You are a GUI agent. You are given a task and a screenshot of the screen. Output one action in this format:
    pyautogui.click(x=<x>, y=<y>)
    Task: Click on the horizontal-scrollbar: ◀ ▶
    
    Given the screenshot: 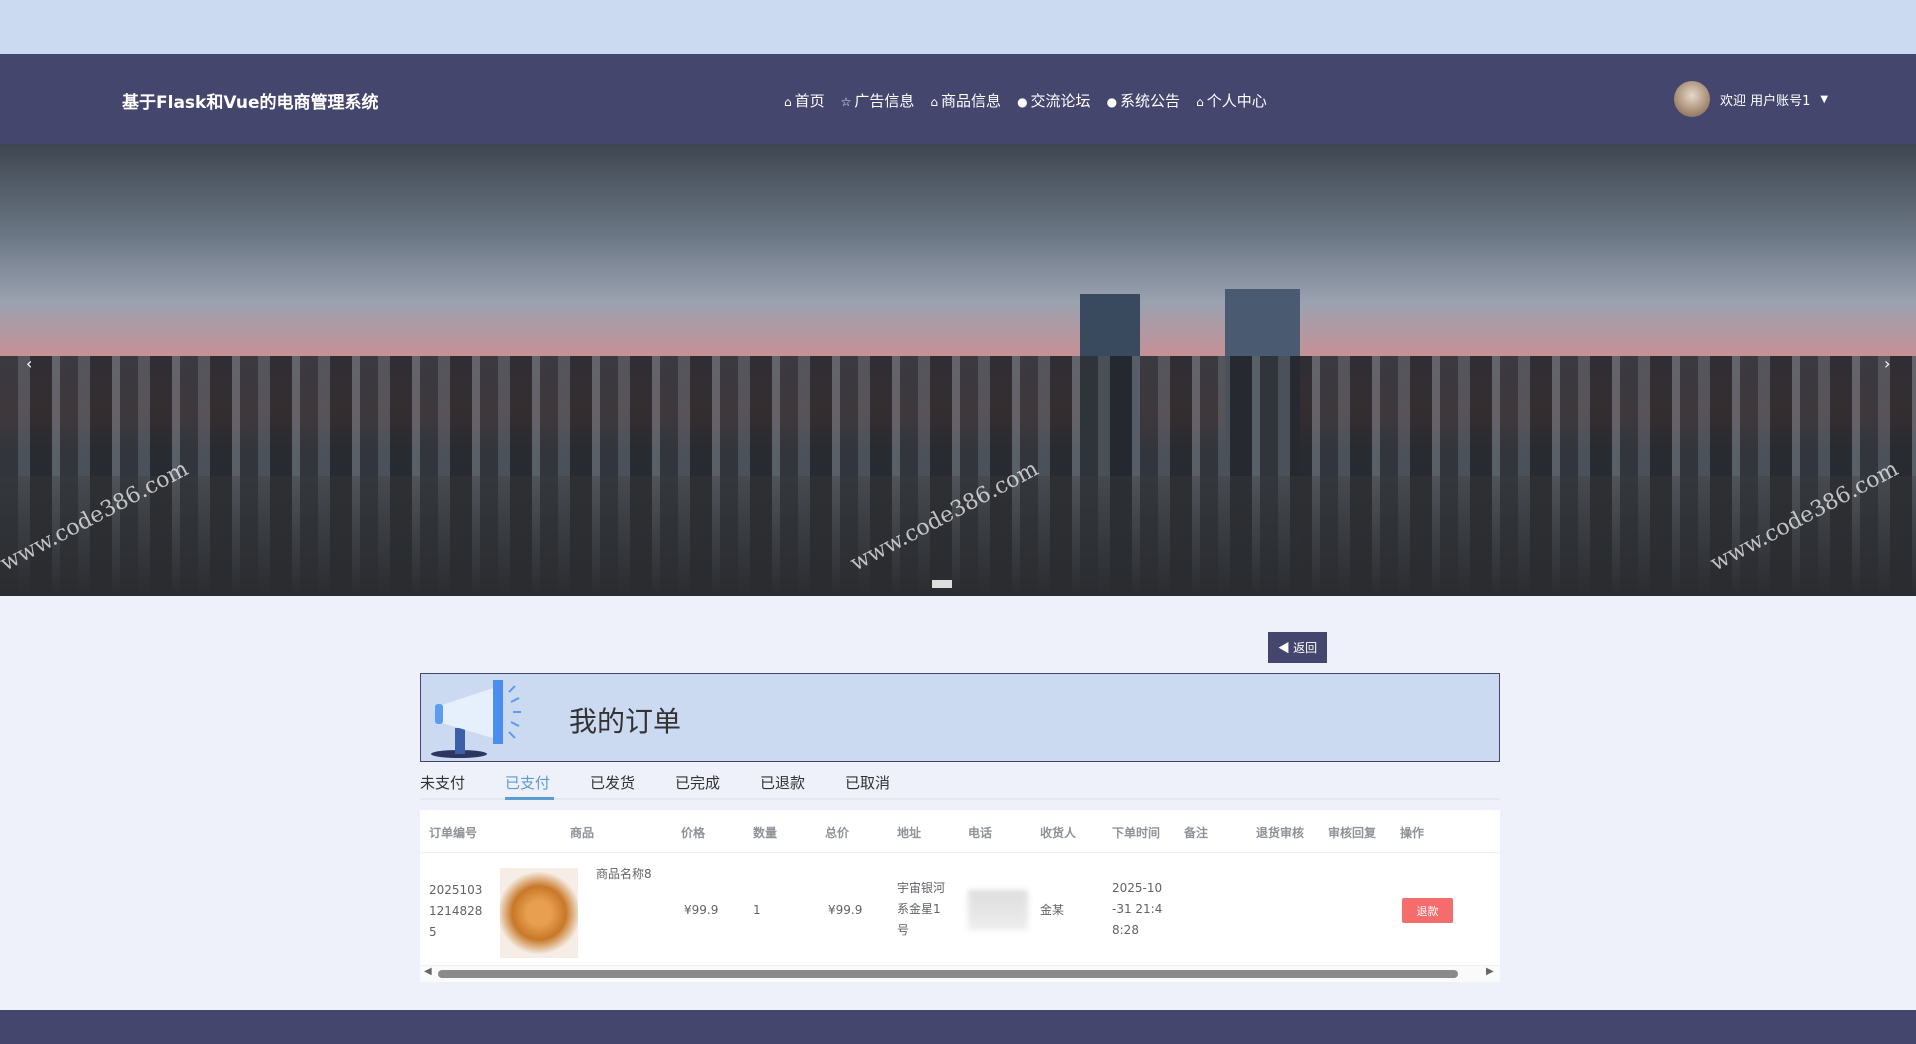 What is the action you would take?
    pyautogui.click(x=960, y=974)
    